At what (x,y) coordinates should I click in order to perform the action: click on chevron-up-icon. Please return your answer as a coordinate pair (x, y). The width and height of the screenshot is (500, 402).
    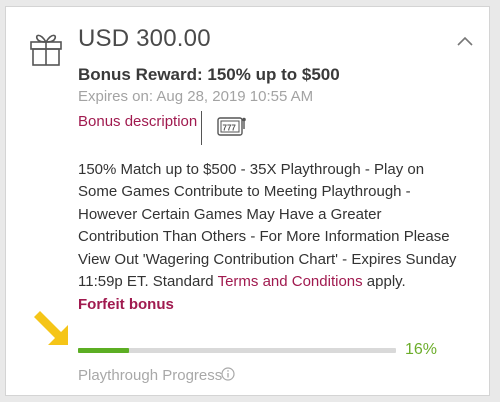
    Looking at the image, I should click on (465, 41).